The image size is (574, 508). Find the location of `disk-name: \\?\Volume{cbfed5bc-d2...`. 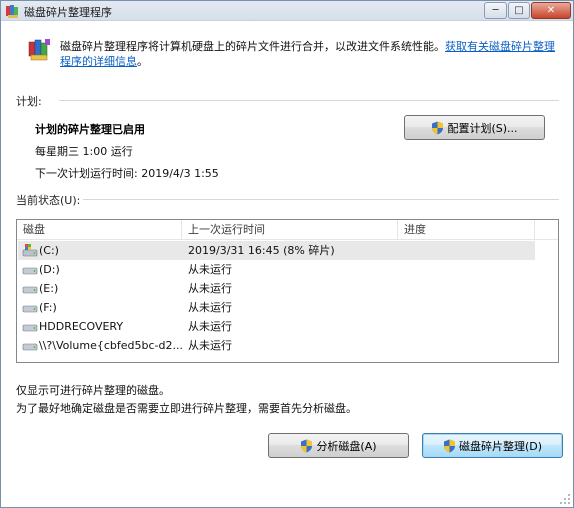

disk-name: \\?\Volume{cbfed5bc-d2... is located at coordinates (111, 345).